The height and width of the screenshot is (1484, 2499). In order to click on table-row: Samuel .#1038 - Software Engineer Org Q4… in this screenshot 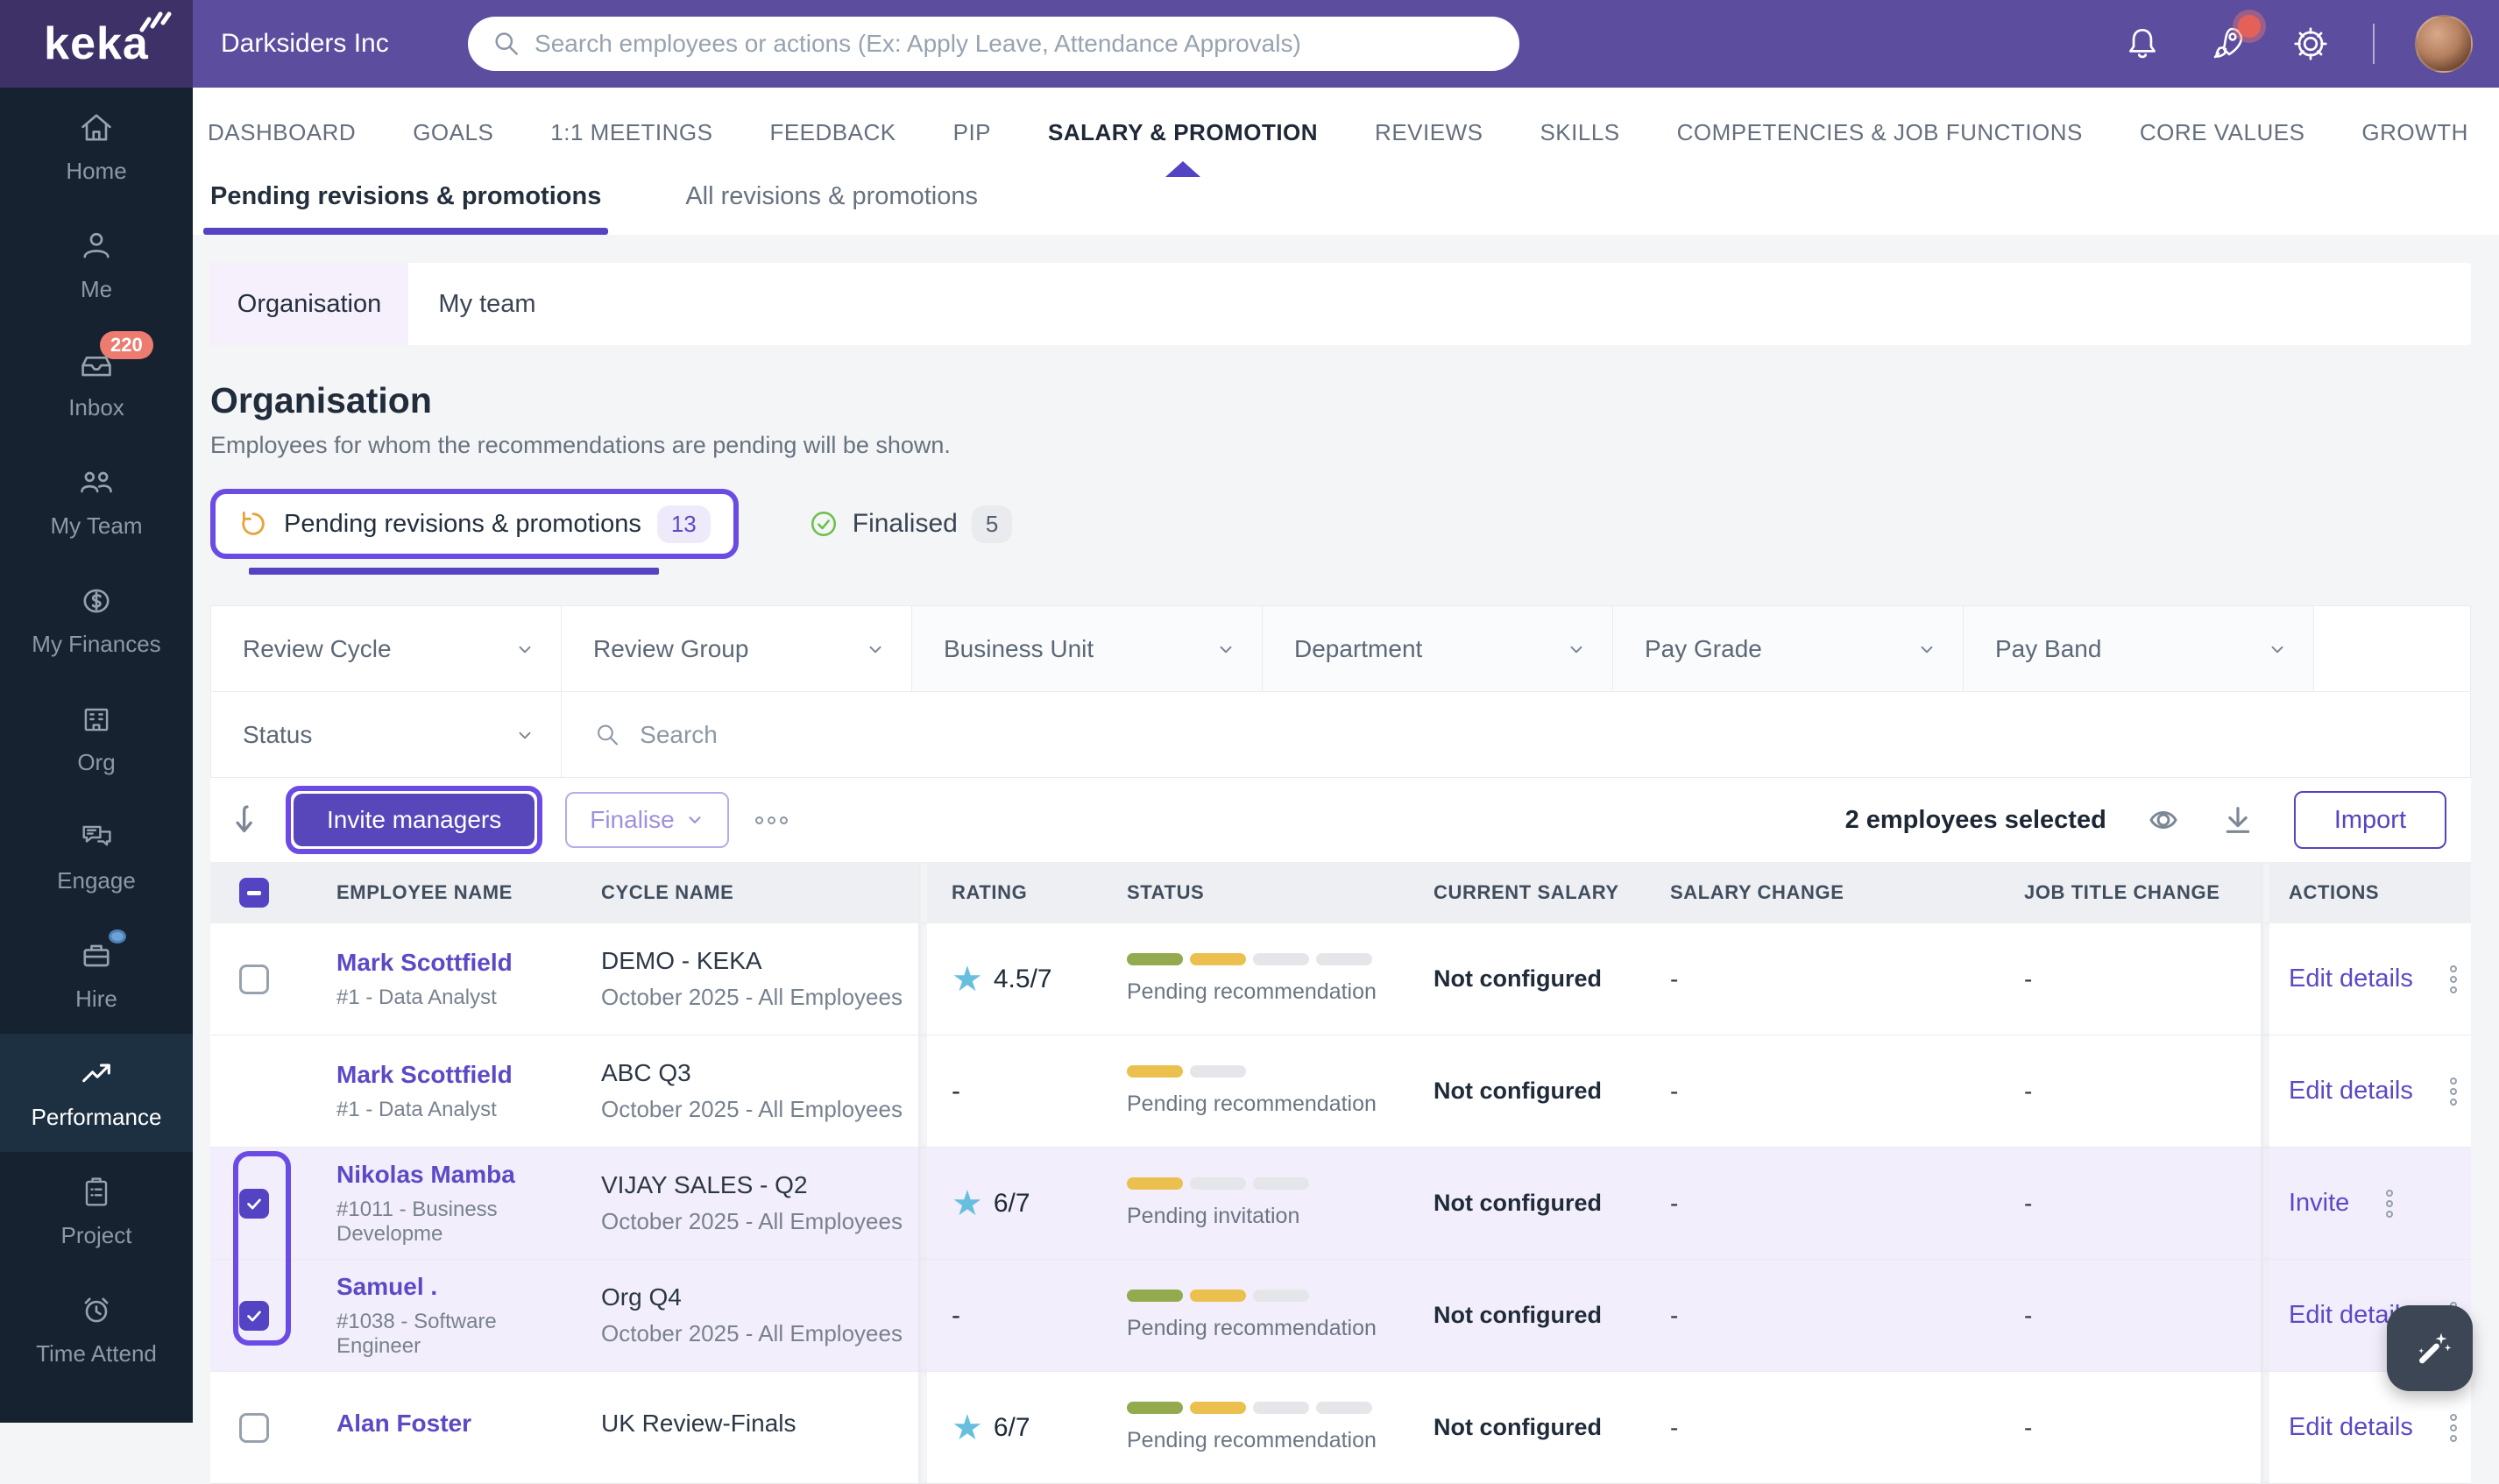, I will do `click(1340, 1316)`.